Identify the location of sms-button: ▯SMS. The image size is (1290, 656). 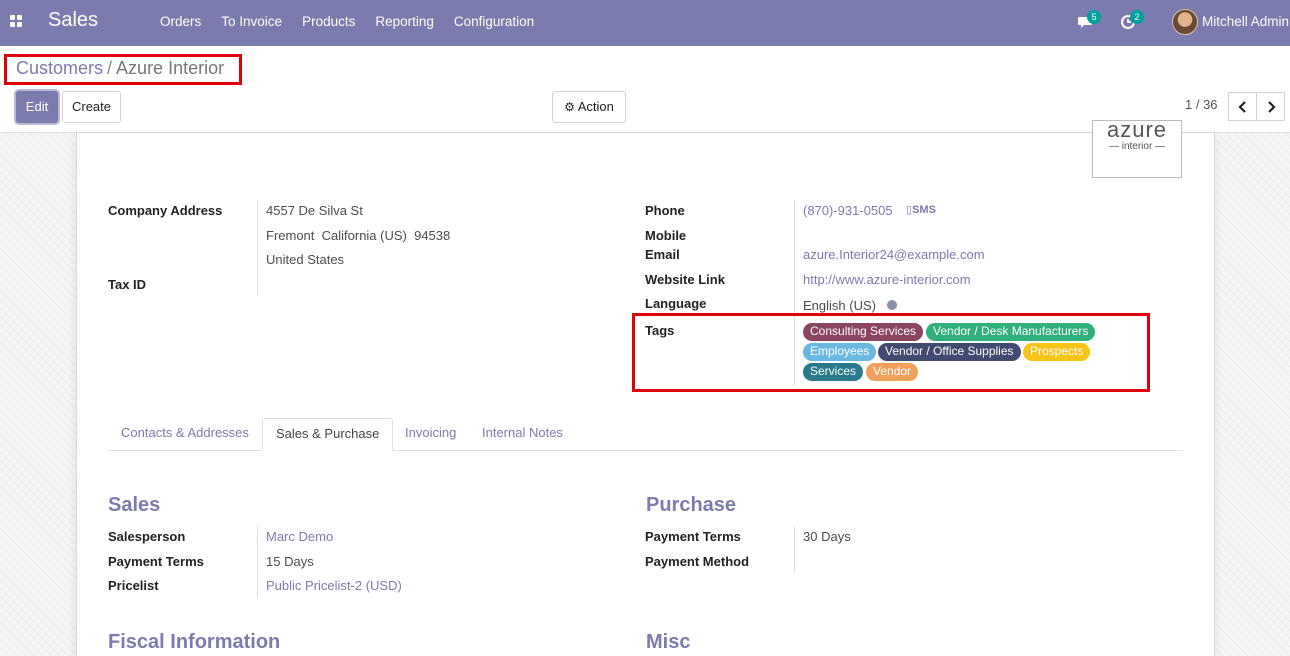
(921, 209).